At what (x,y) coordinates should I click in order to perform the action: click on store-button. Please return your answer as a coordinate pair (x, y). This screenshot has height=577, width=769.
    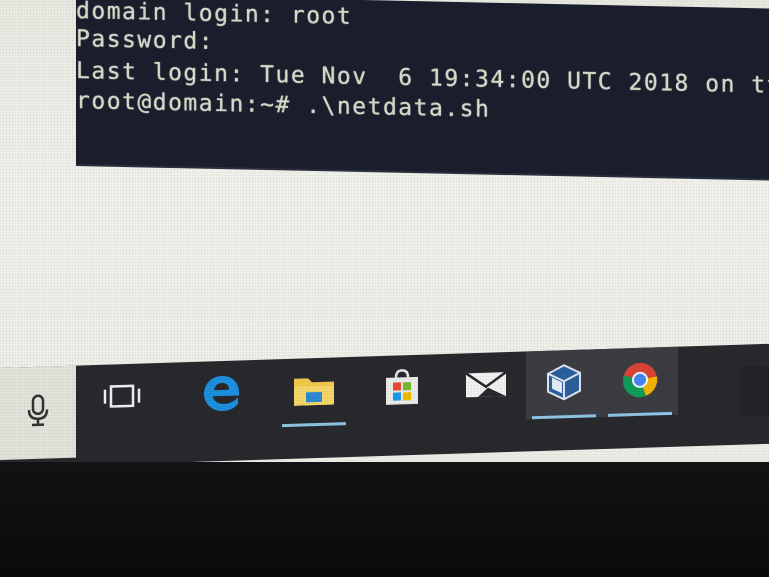
    Looking at the image, I should click on (402, 389).